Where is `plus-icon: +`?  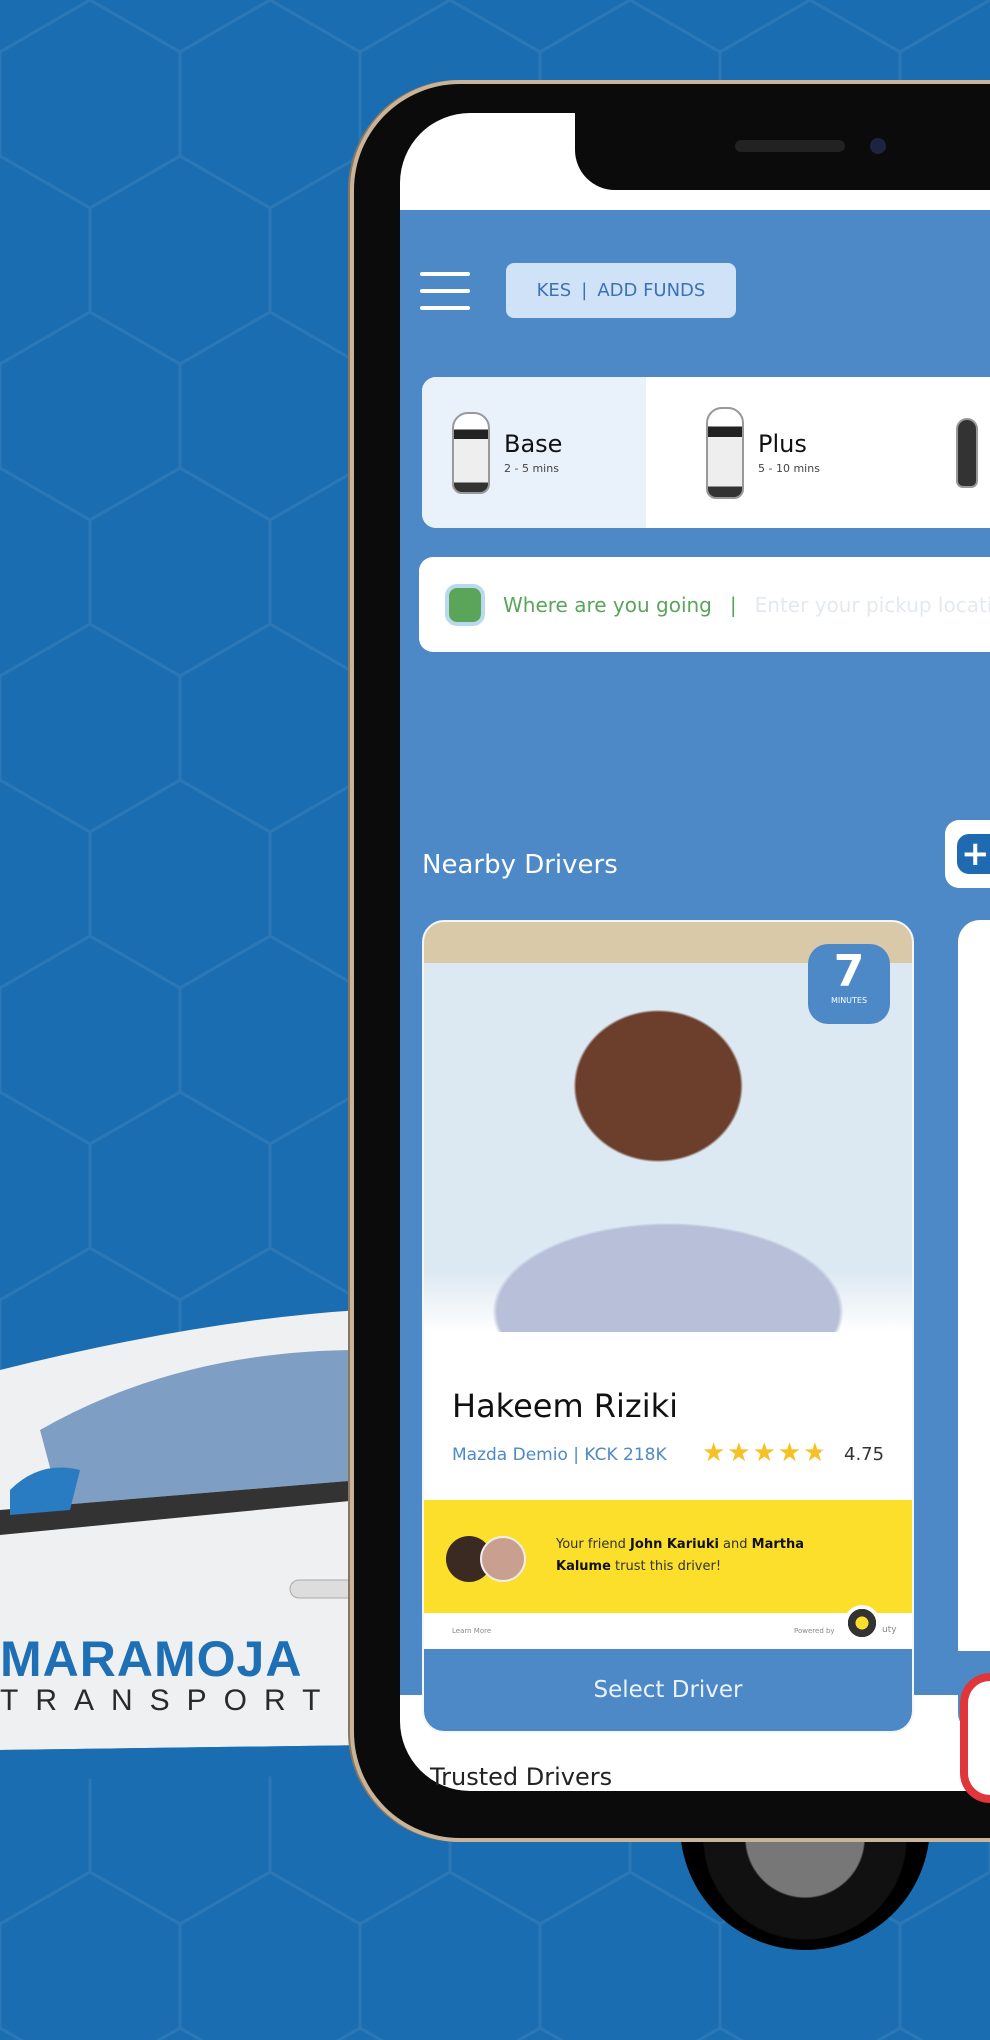
plus-icon: + is located at coordinates (973, 854).